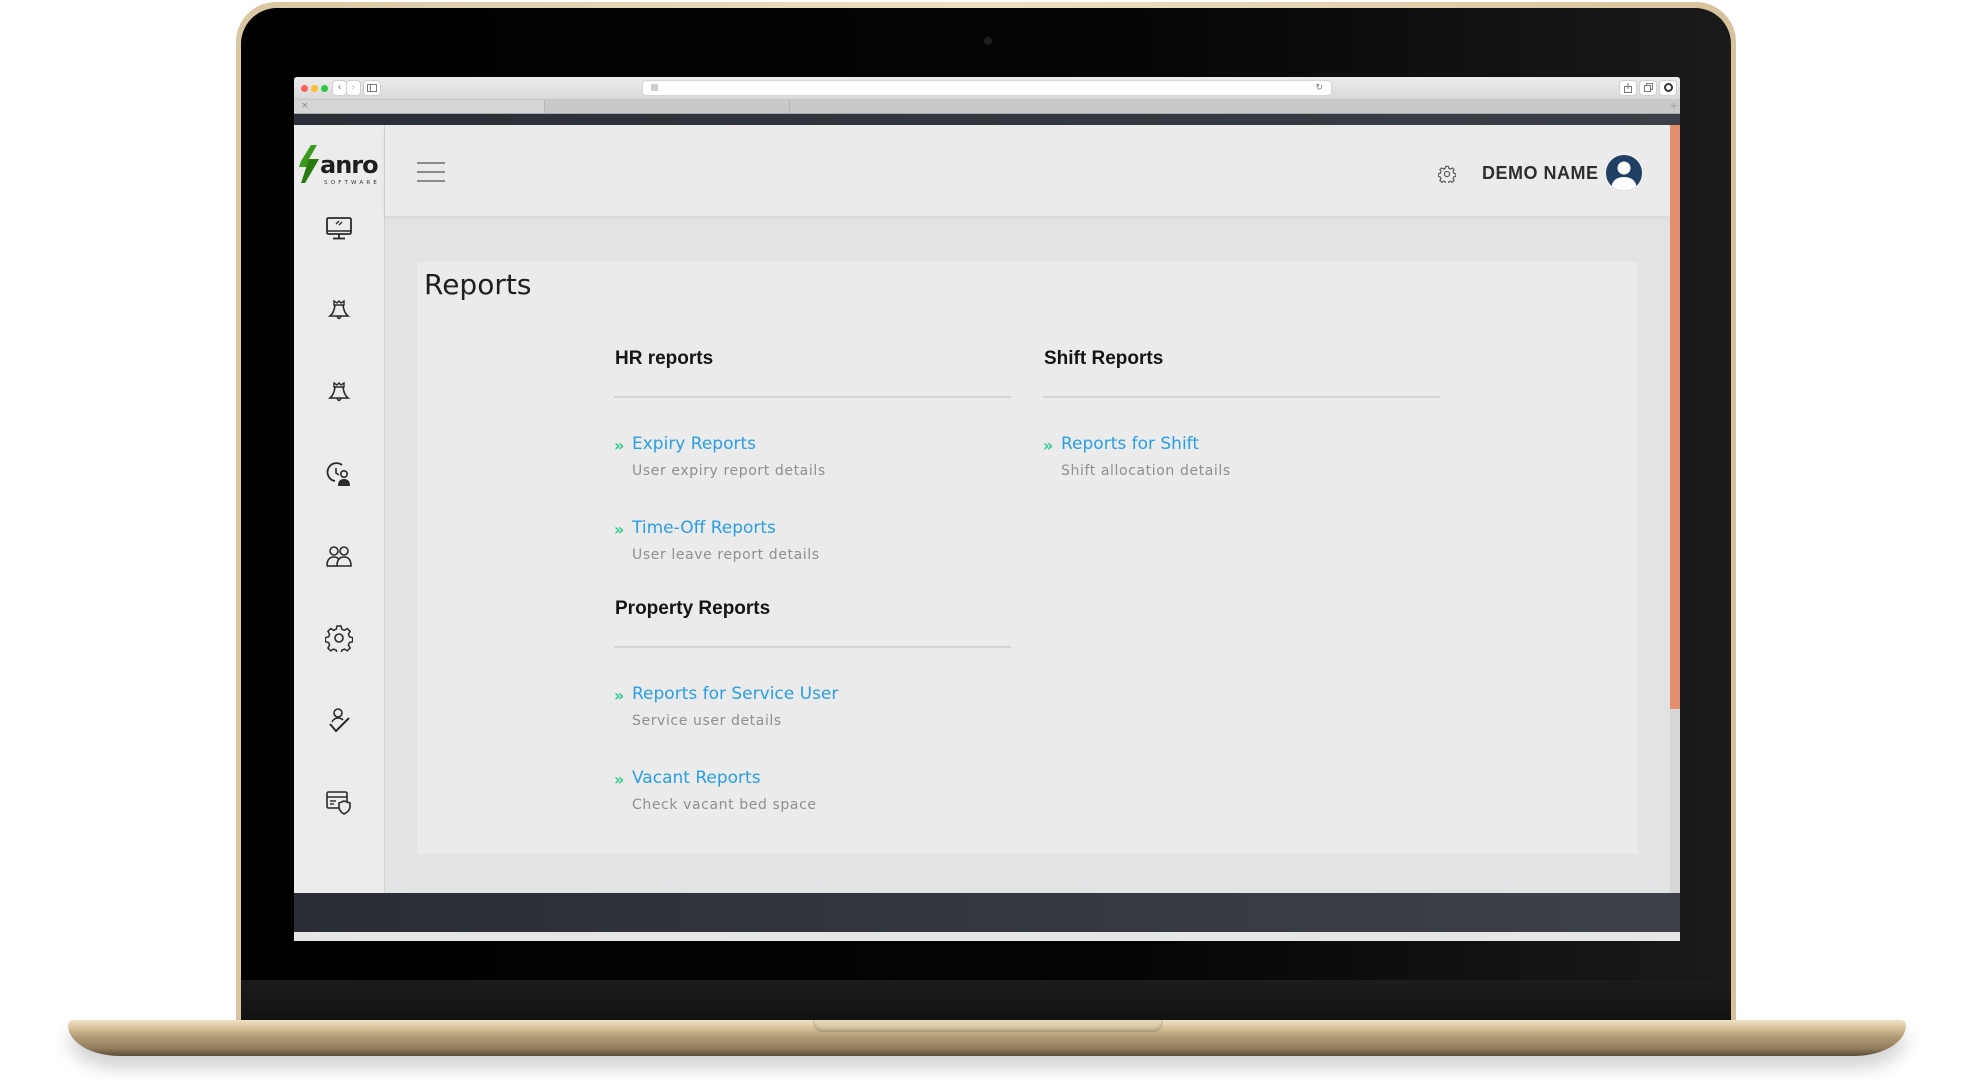 Image resolution: width=1975 pixels, height=1080 pixels. I want to click on user-avatar, so click(1624, 173).